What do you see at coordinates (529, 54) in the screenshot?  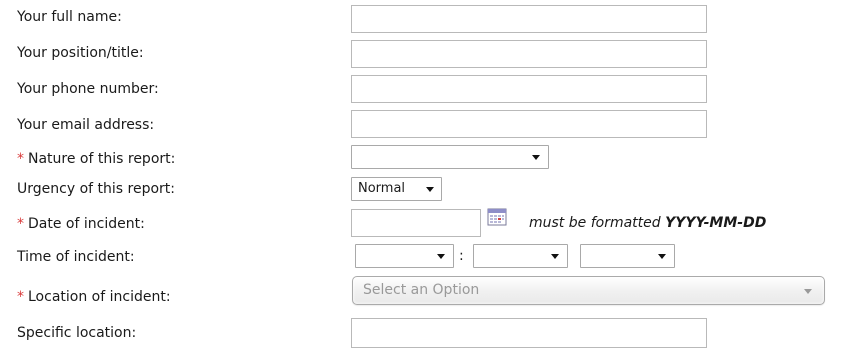 I see `position-input` at bounding box center [529, 54].